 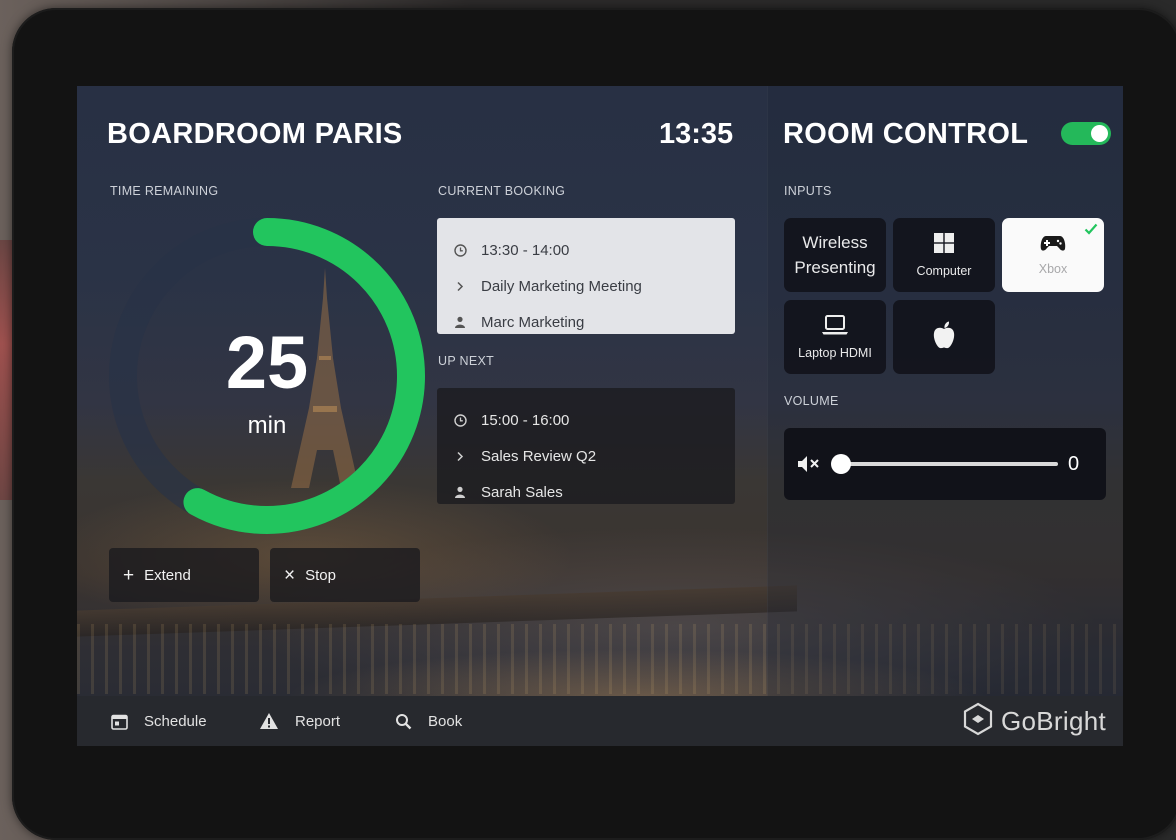 I want to click on next-organizer-row: Sarah Sales, so click(x=594, y=492).